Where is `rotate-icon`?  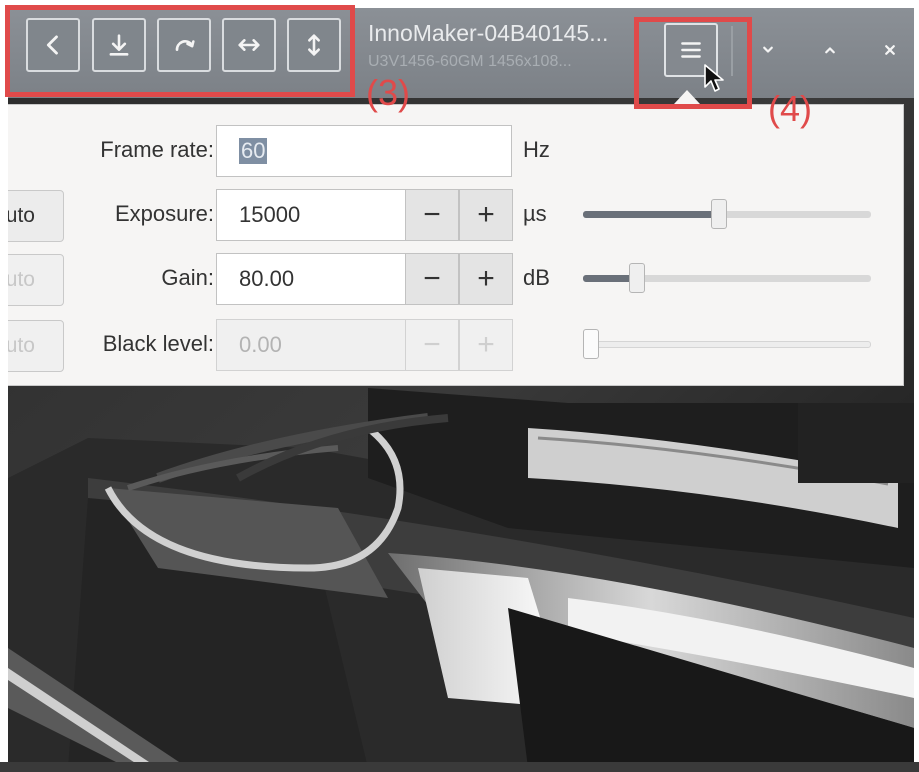 rotate-icon is located at coordinates (185, 46).